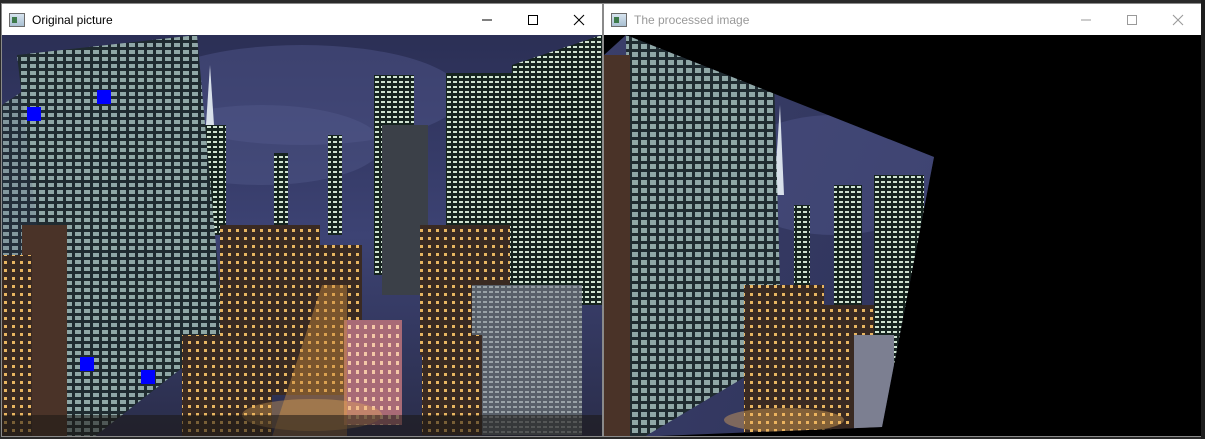 The width and height of the screenshot is (1205, 439). What do you see at coordinates (902, 20) in the screenshot?
I see `title-bar: The processed image` at bounding box center [902, 20].